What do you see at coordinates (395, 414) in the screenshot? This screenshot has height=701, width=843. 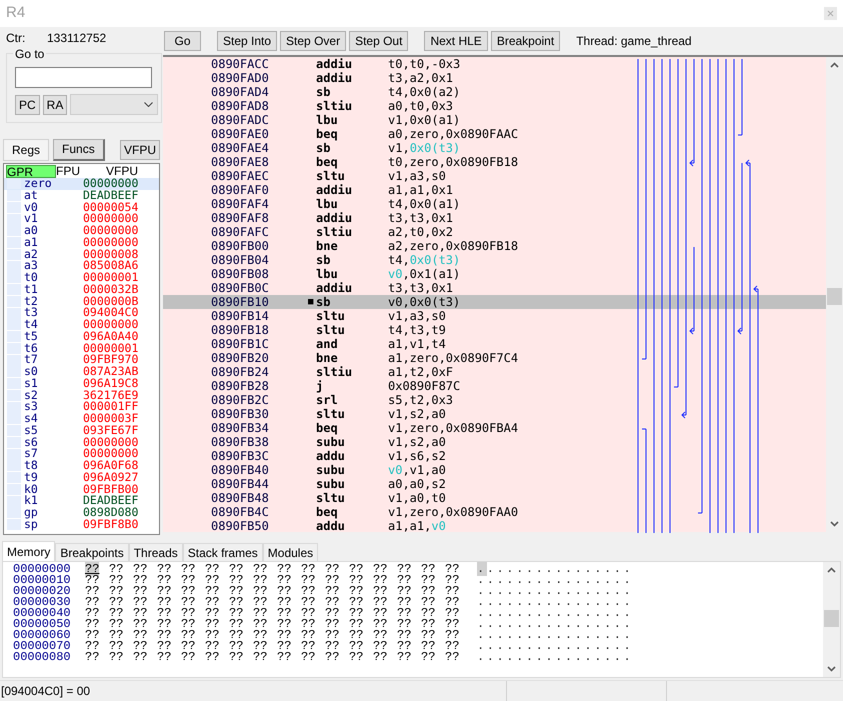 I see `instruction-row: 0890FB30 sltu v1,s2,a0` at bounding box center [395, 414].